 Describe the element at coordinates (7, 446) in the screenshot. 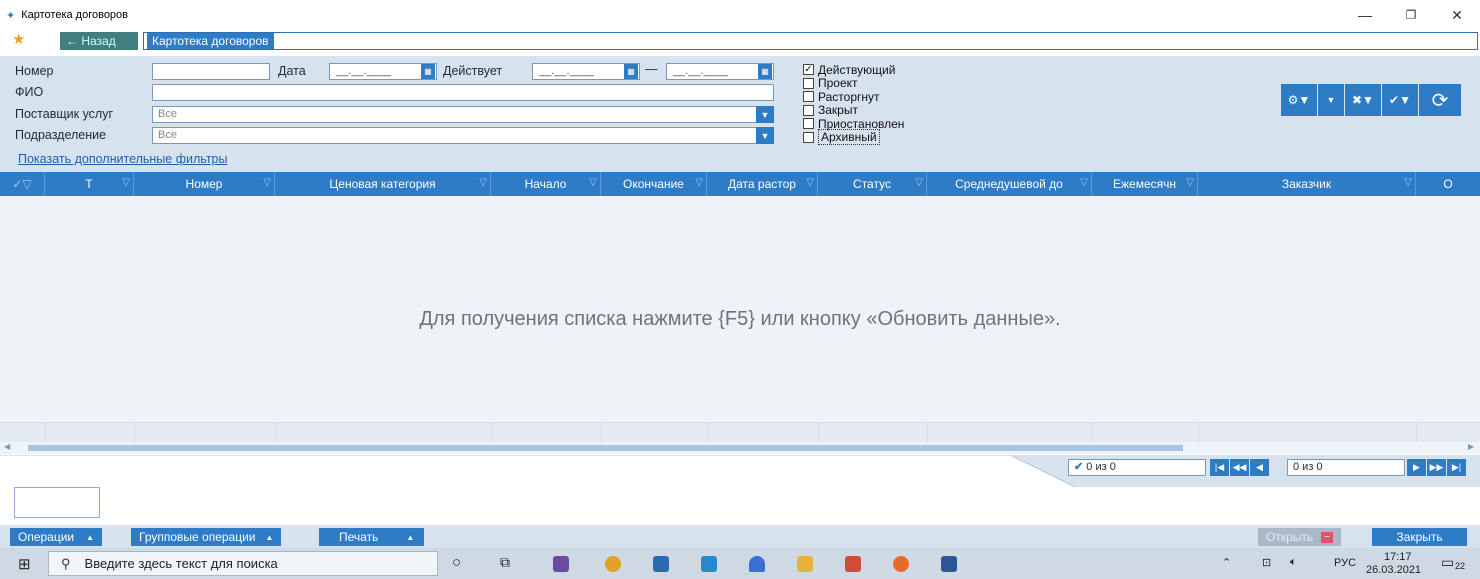

I see `scroll-left-icon: ◀` at that location.